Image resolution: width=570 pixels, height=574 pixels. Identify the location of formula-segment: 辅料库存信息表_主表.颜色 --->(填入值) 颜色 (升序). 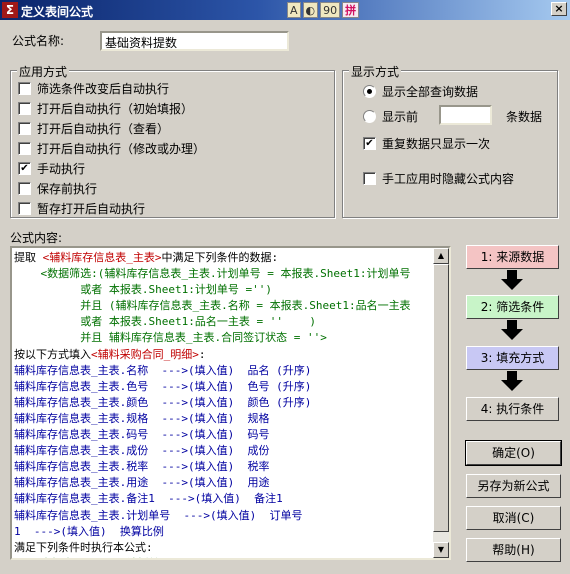
(163, 402).